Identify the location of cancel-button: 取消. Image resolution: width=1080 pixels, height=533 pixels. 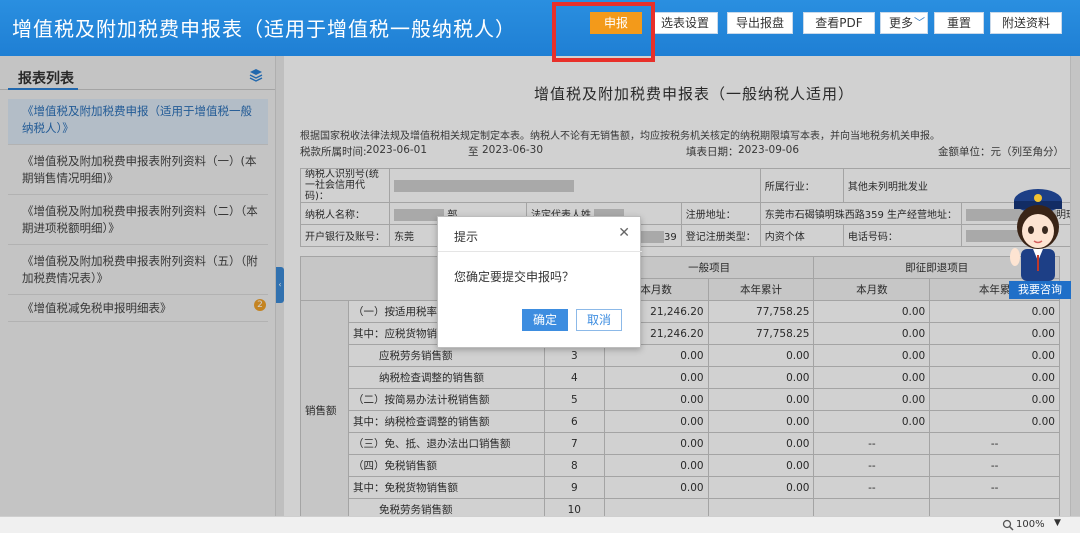
(599, 320).